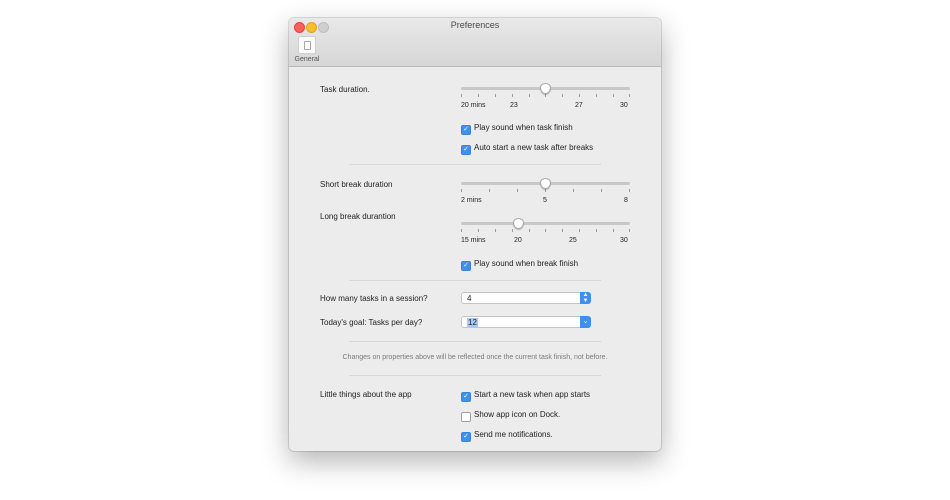 Image resolution: width=950 pixels, height=500 pixels. I want to click on task-duration-slider: 20 mins 23 27 30, so click(545, 96).